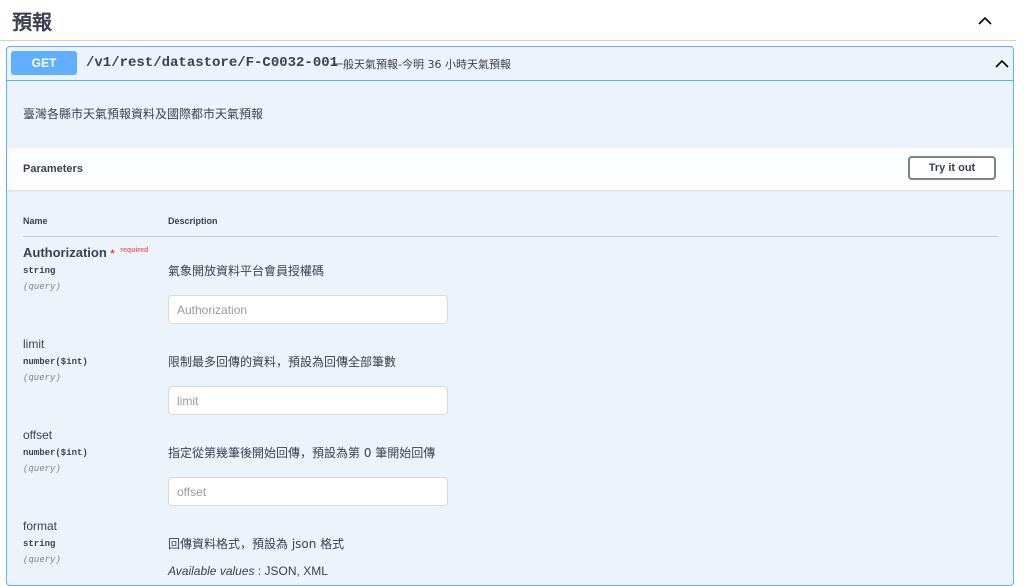  Describe the element at coordinates (308, 400) in the screenshot. I see `limit-input` at that location.